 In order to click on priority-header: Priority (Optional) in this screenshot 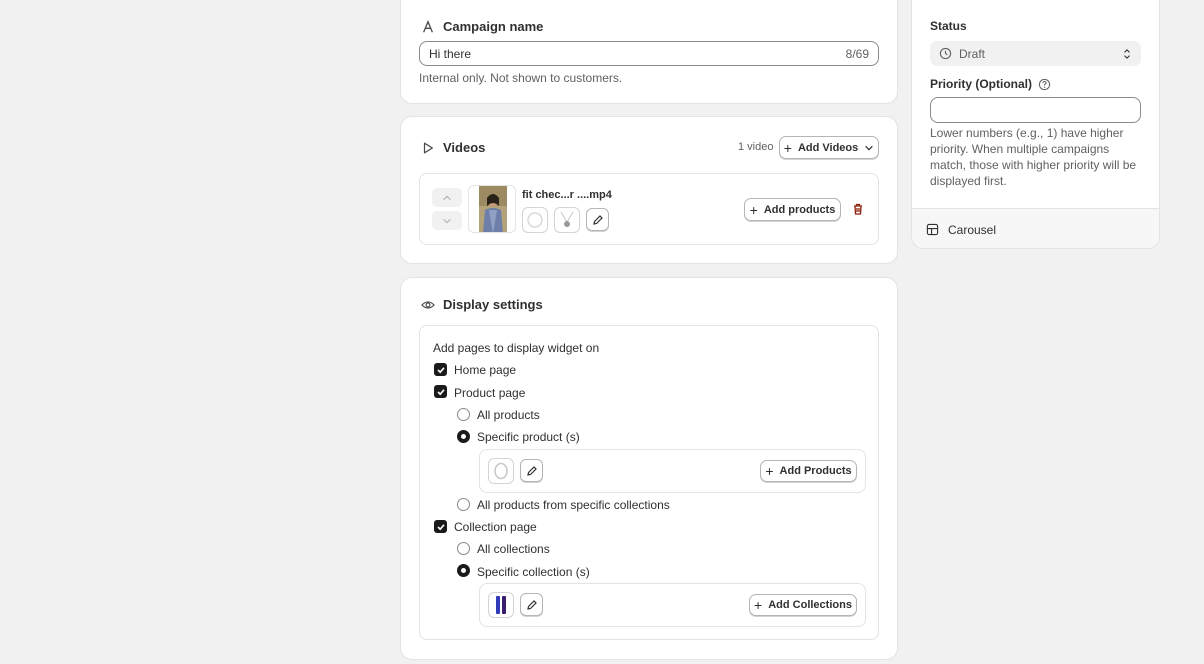, I will do `click(990, 84)`.